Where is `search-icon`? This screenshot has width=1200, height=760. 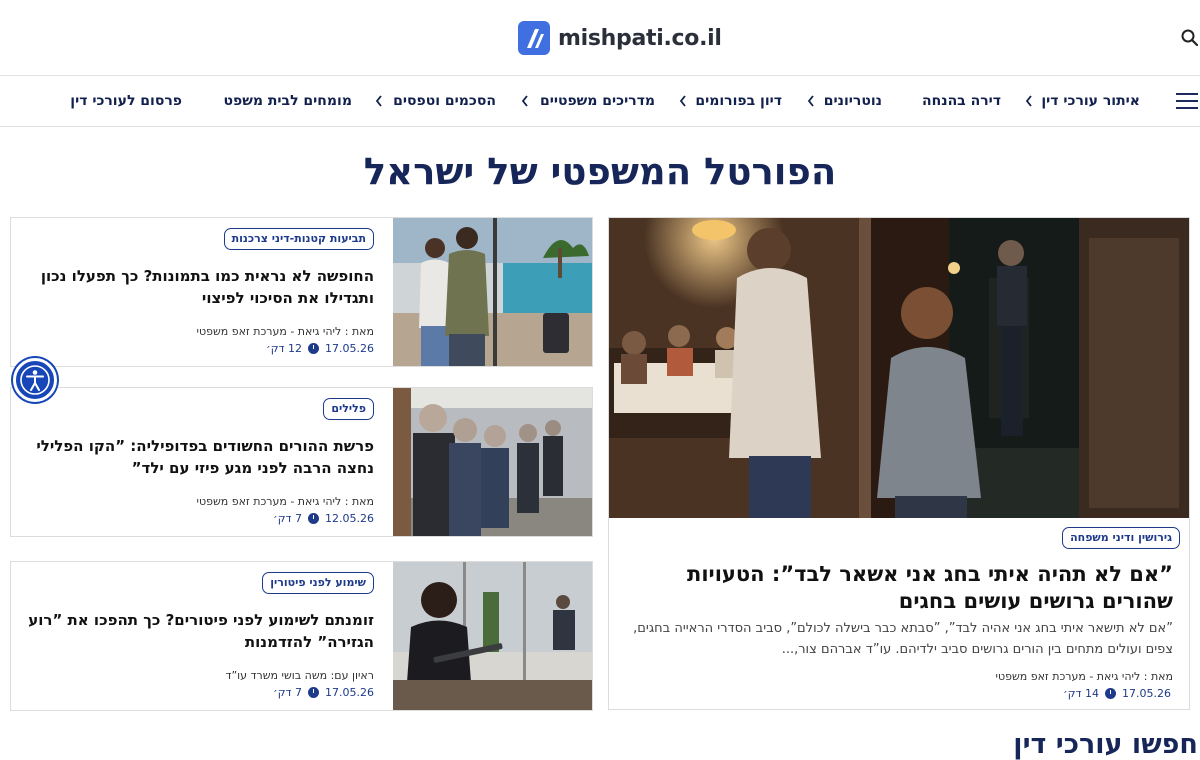
search-icon is located at coordinates (1190, 38).